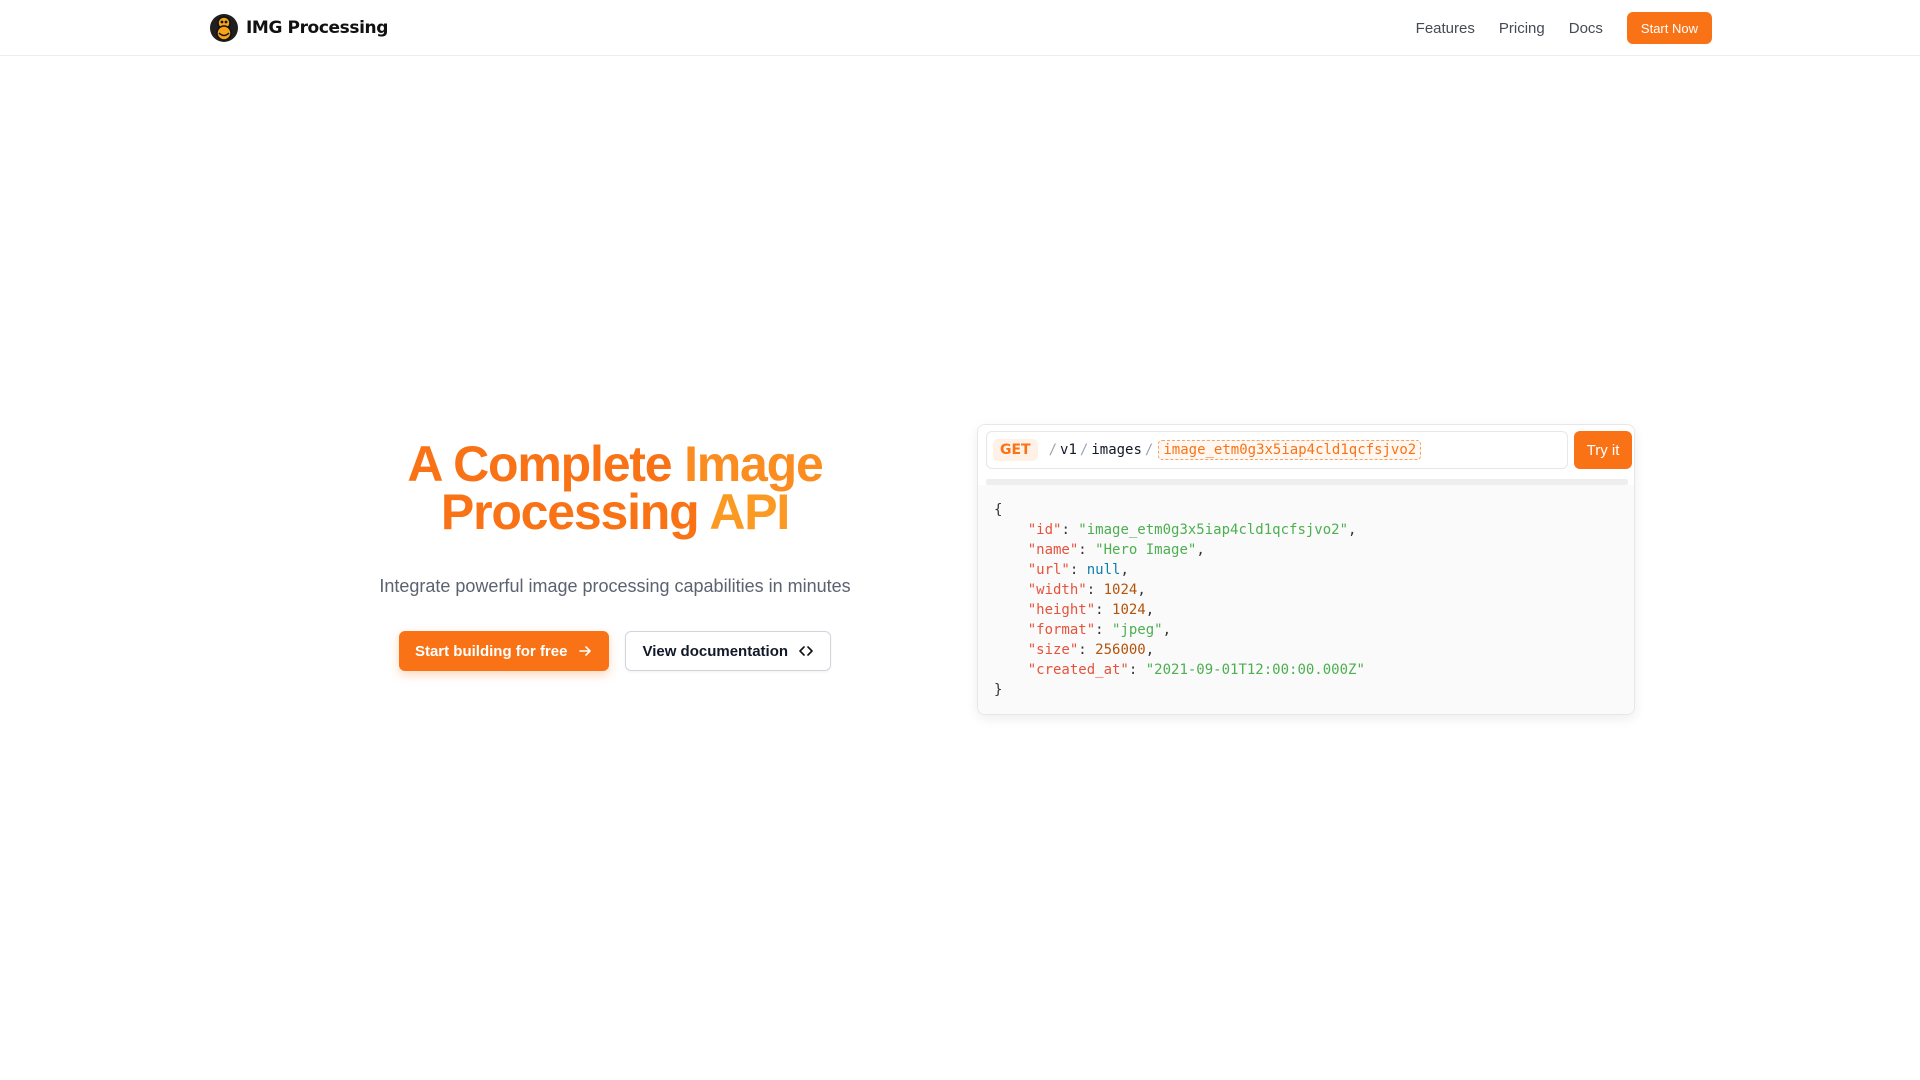 The image size is (1920, 1080). I want to click on json-value: null, so click(1103, 570).